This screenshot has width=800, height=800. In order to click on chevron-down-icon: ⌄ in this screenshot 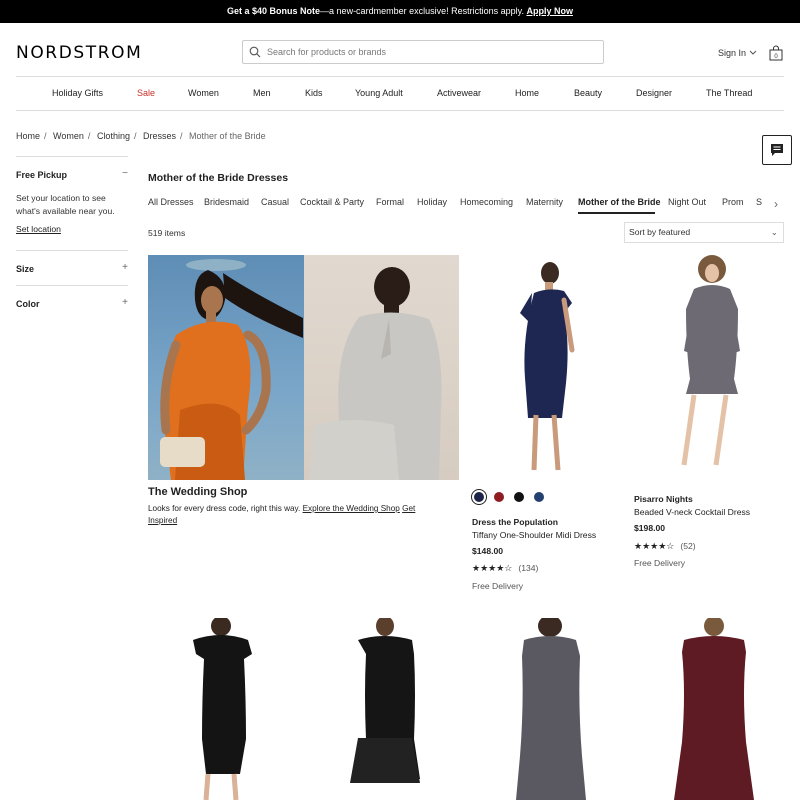, I will do `click(774, 232)`.